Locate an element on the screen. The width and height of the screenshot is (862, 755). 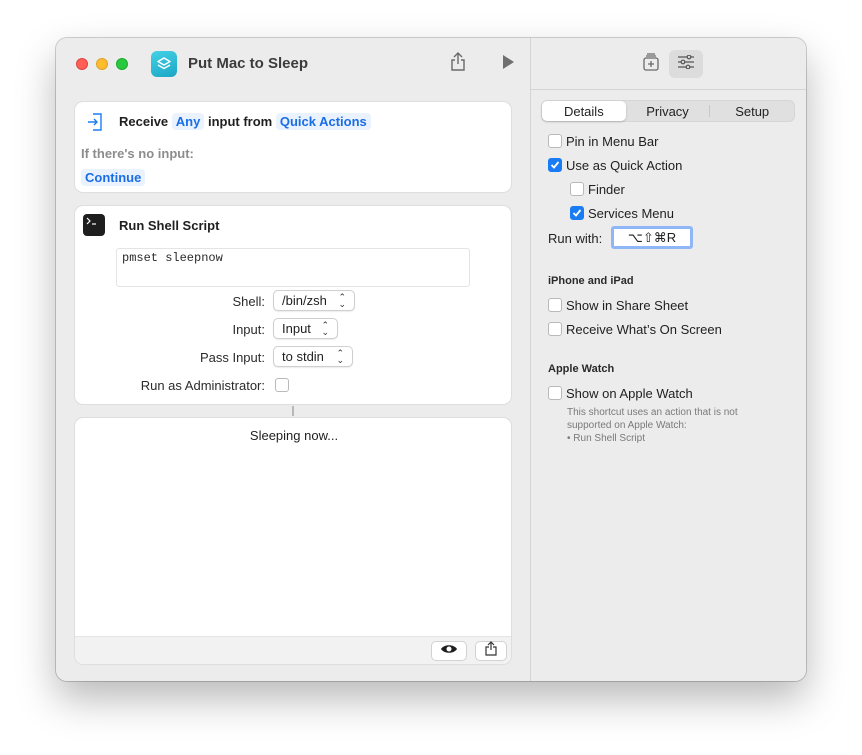
input-value: Input is located at coordinates (296, 328).